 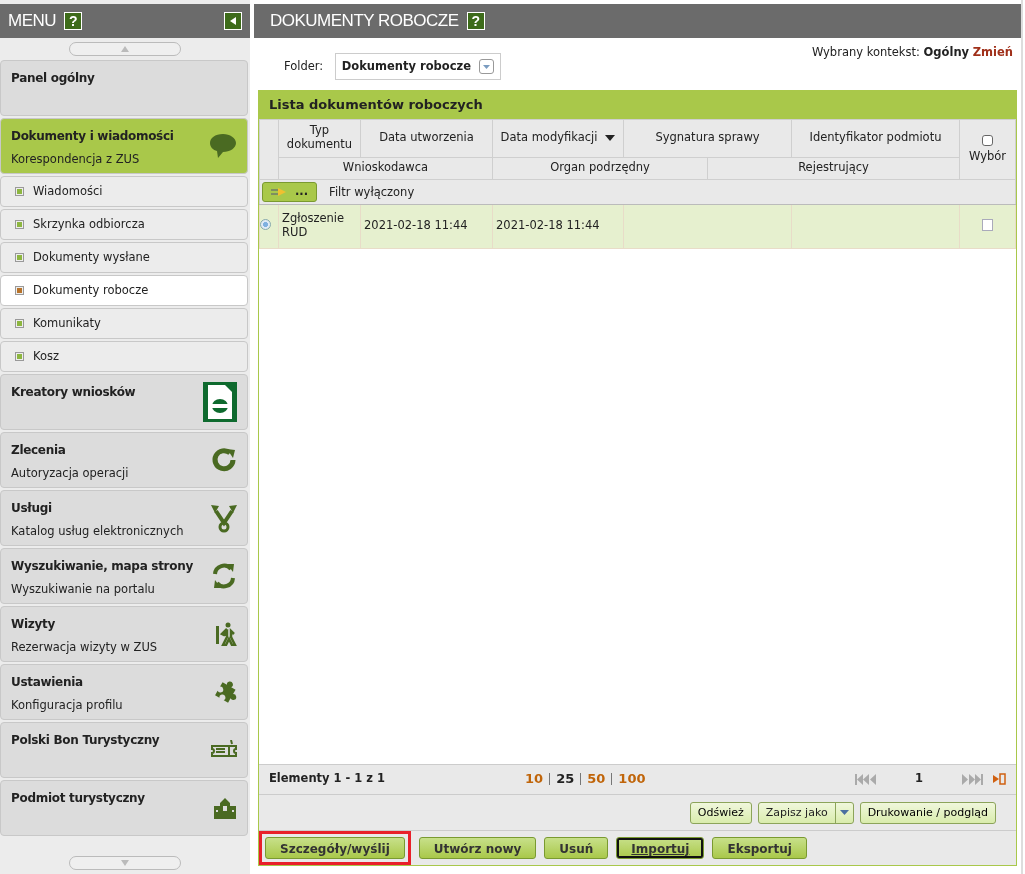 I want to click on section-subtitle: Rezerwacja wizyty w ZUS, so click(x=84, y=647).